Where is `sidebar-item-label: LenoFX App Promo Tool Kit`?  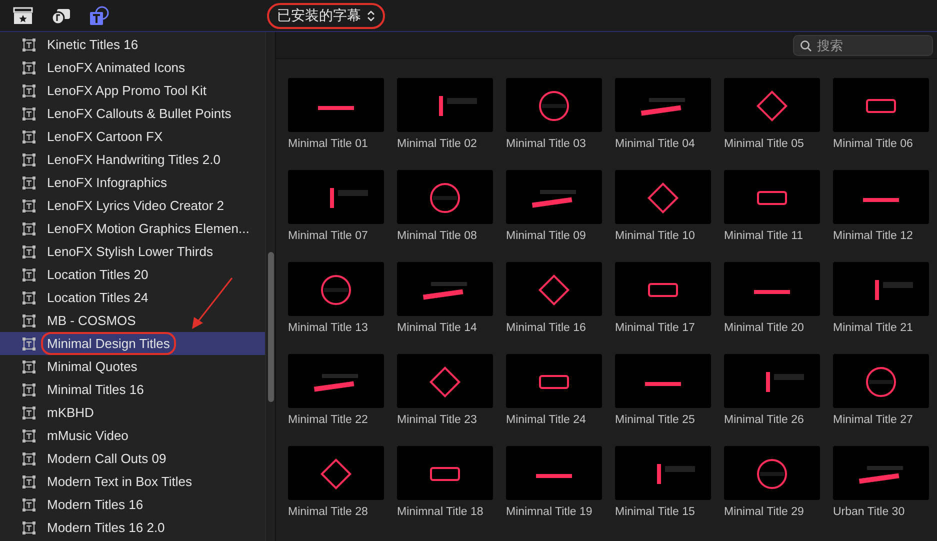 sidebar-item-label: LenoFX App Promo Tool Kit is located at coordinates (127, 91).